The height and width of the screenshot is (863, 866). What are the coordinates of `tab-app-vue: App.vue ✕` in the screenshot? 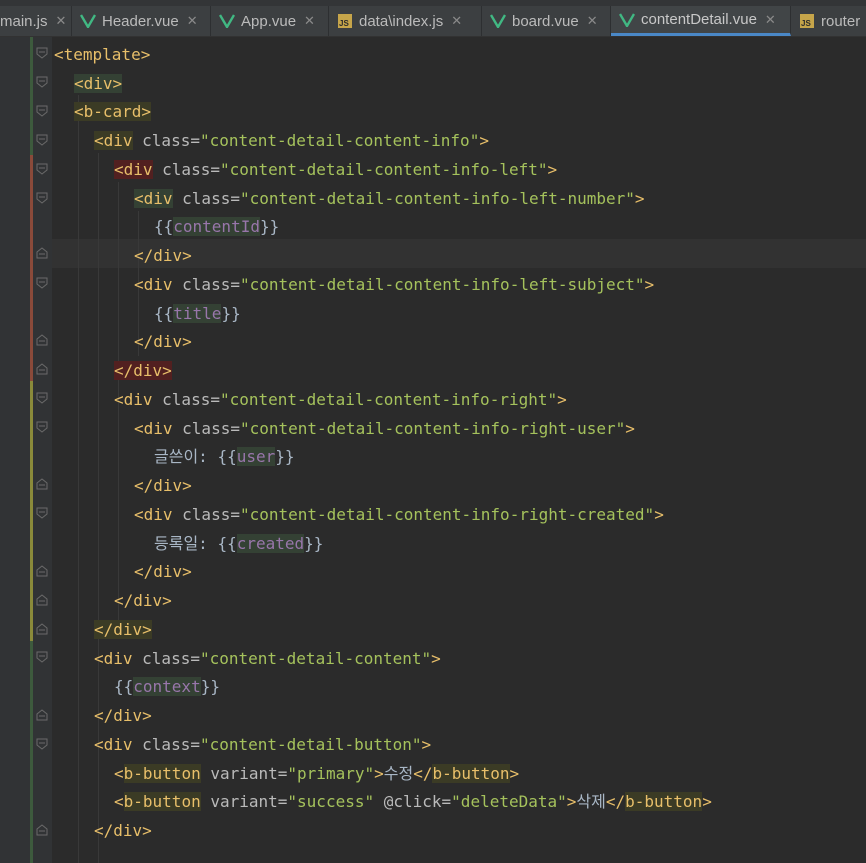 It's located at (270, 21).